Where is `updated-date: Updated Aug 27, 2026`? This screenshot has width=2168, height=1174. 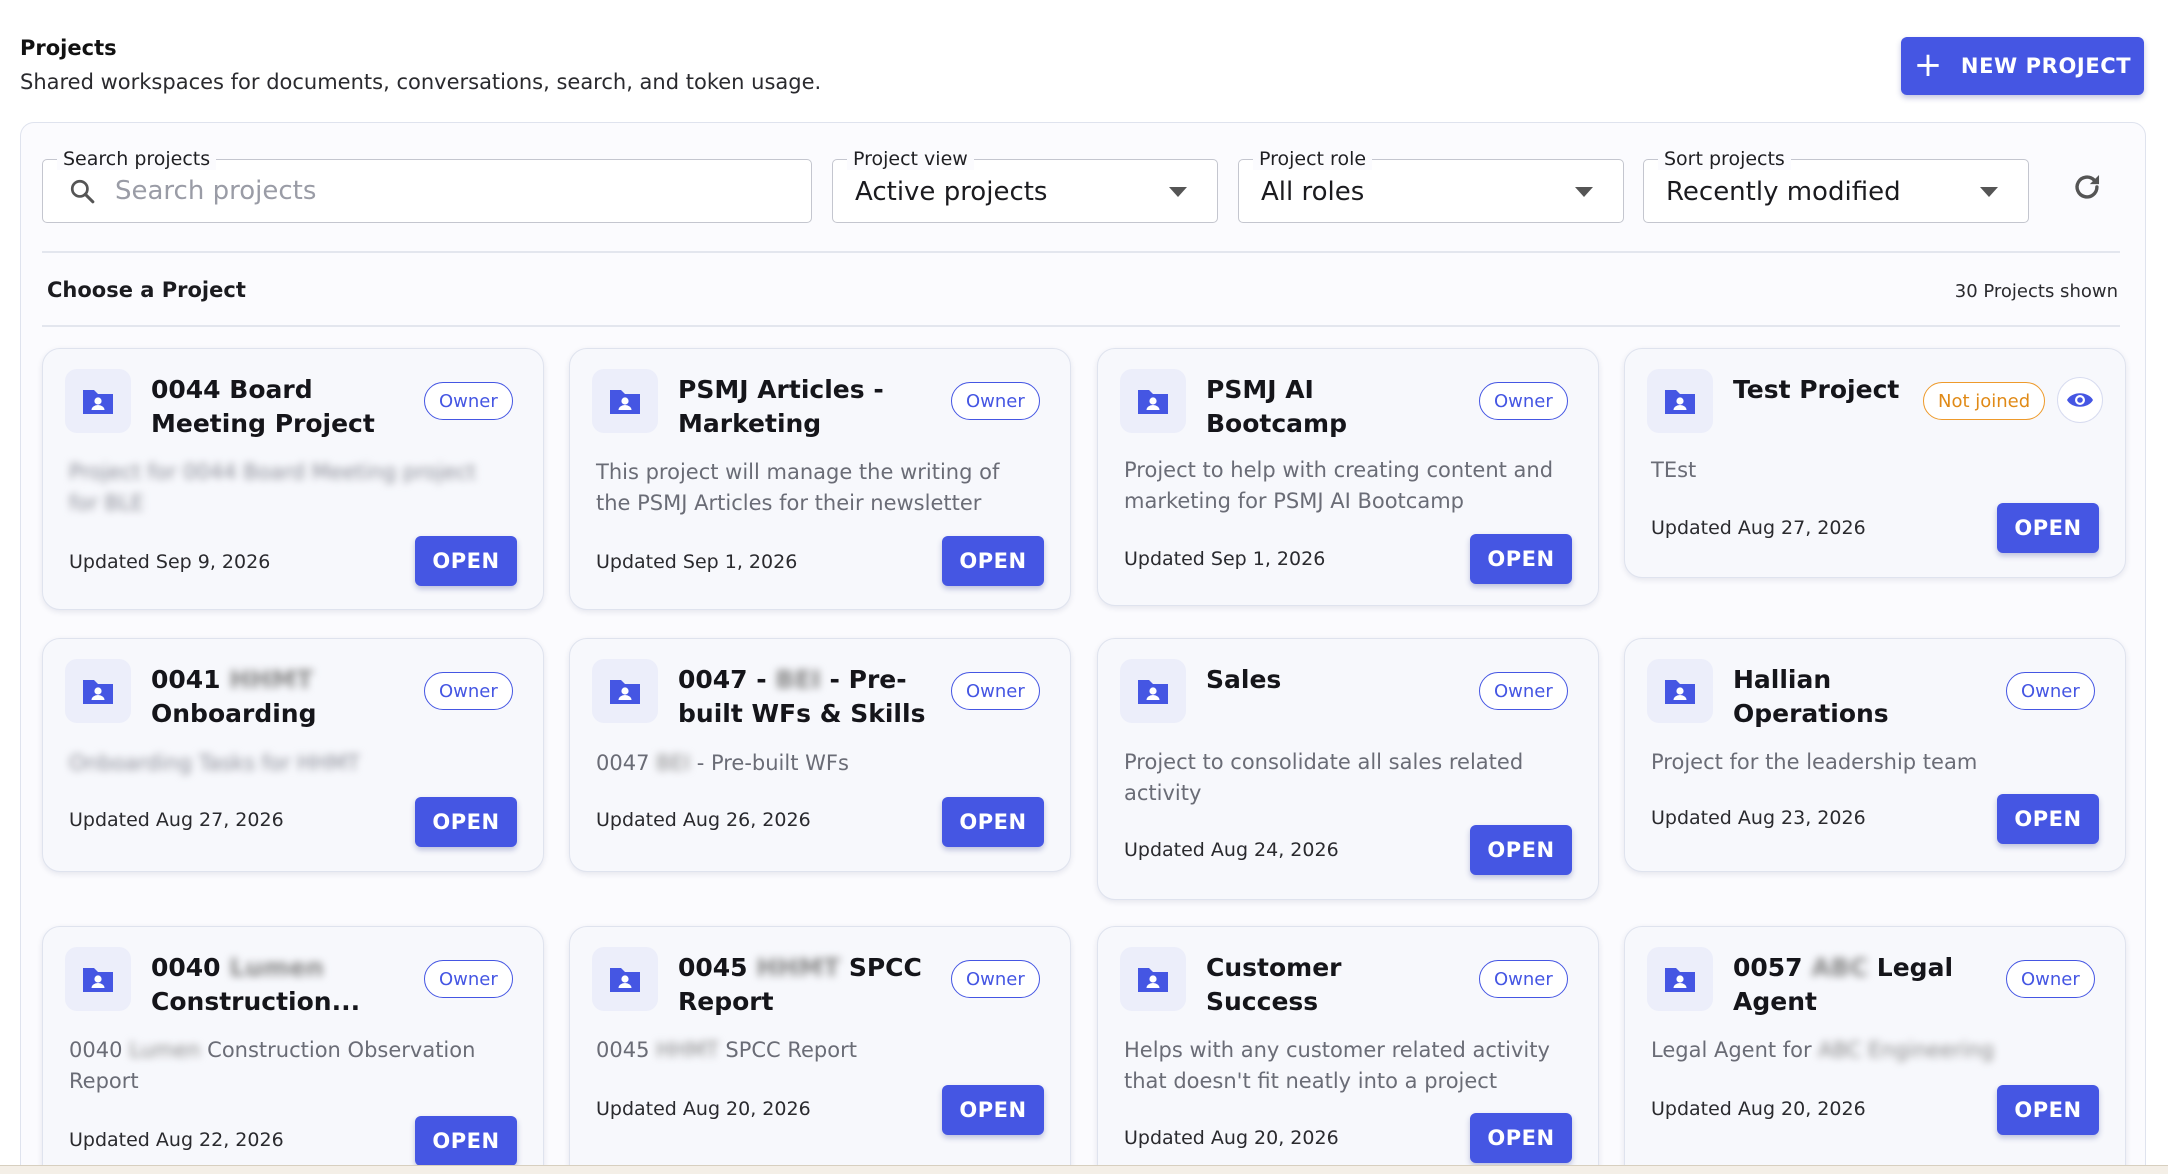
updated-date: Updated Aug 27, 2026 is located at coordinates (1758, 528).